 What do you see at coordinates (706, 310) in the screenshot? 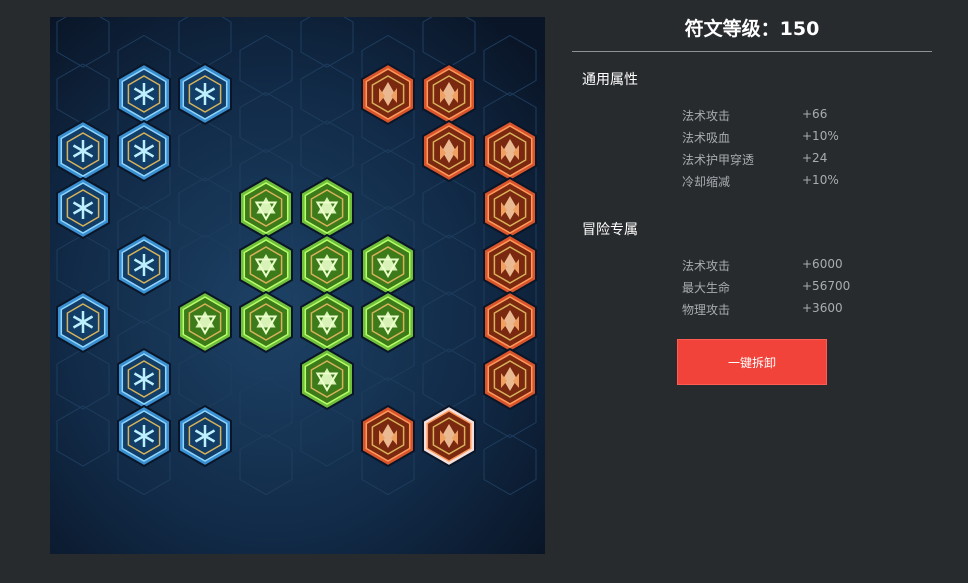
I see `adventure-attr-name: 物理攻击` at bounding box center [706, 310].